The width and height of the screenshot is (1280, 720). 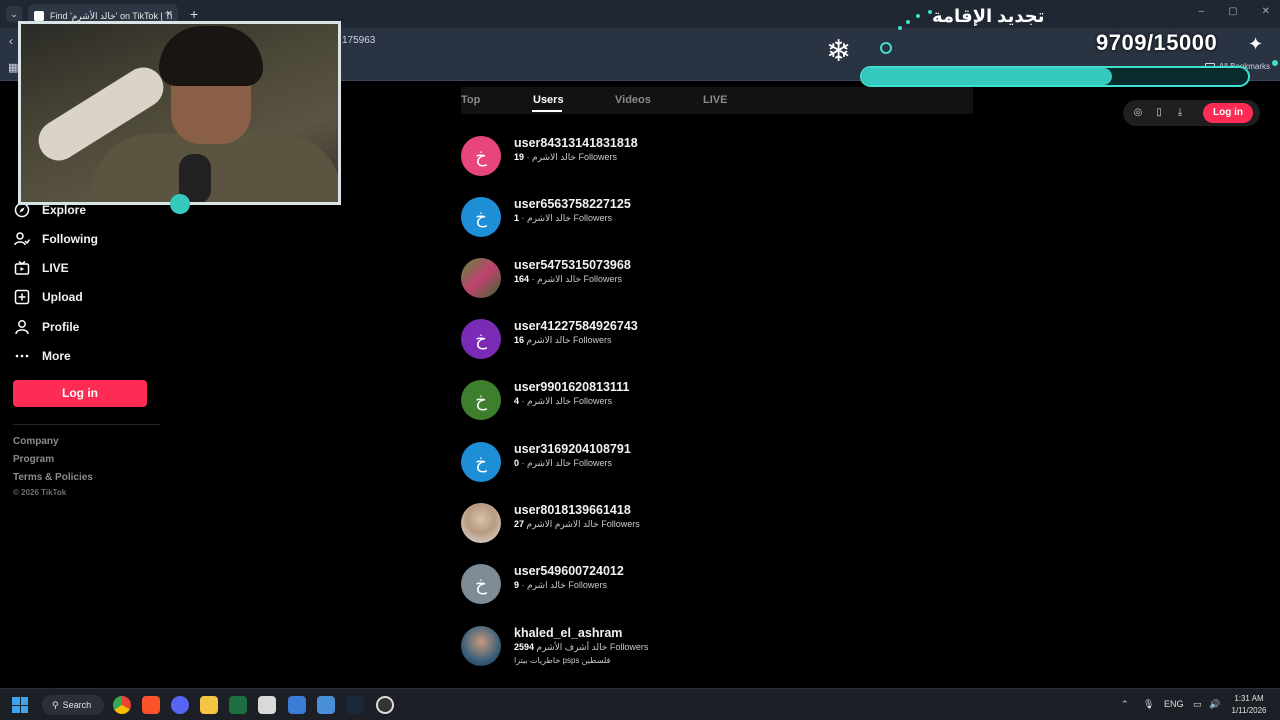 What do you see at coordinates (715, 100) in the screenshot?
I see `tab-live: LIVE` at bounding box center [715, 100].